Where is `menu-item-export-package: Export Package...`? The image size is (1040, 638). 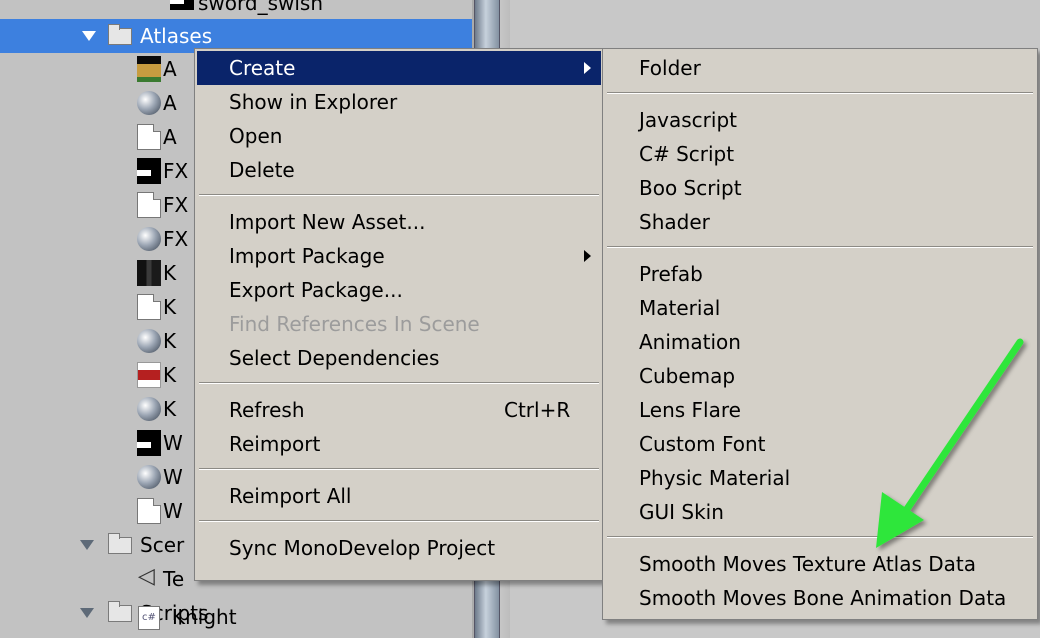
menu-item-export-package: Export Package... is located at coordinates (399, 290).